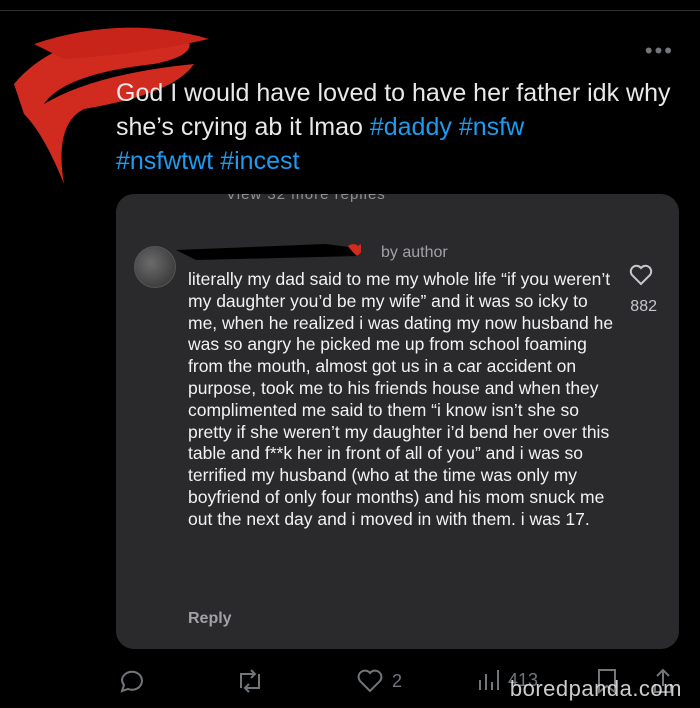 The image size is (700, 708). Describe the element at coordinates (370, 681) in the screenshot. I see `like-icon` at that location.